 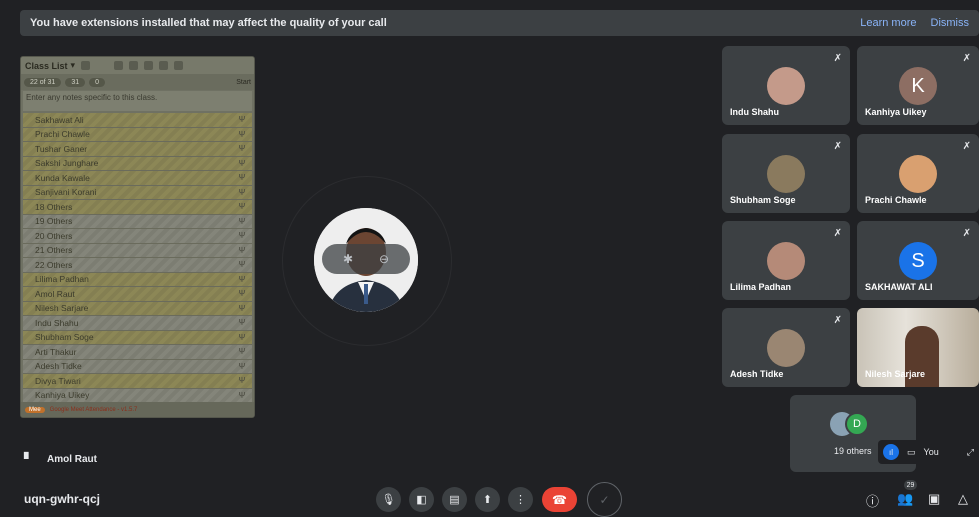 What do you see at coordinates (137, 395) in the screenshot?
I see `student-row: Kanhiya Uikey Ψ` at bounding box center [137, 395].